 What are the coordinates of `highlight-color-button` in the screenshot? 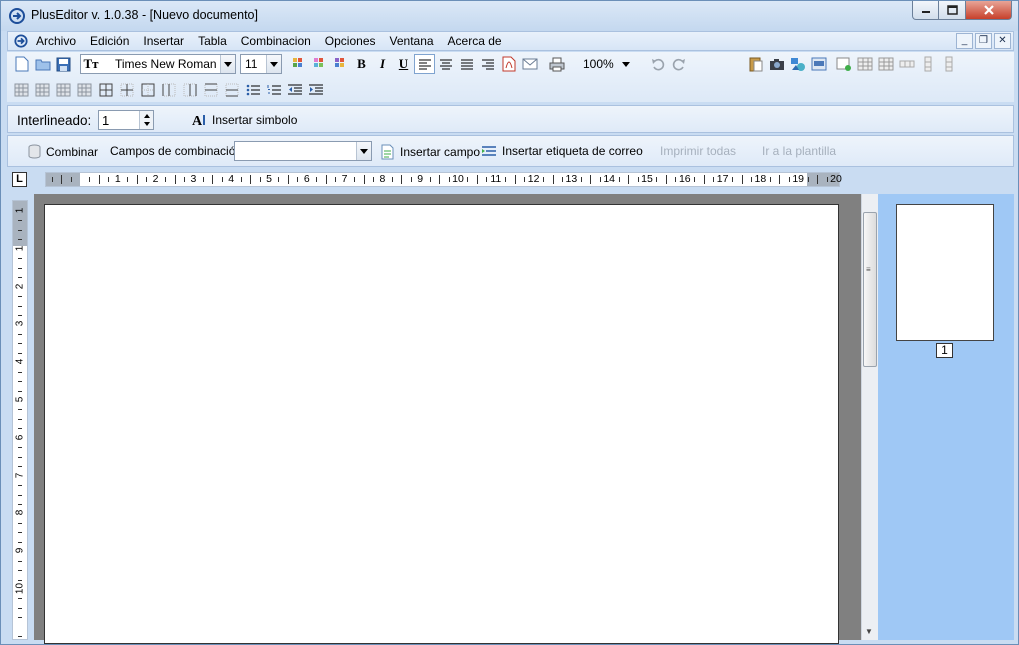 It's located at (319, 64).